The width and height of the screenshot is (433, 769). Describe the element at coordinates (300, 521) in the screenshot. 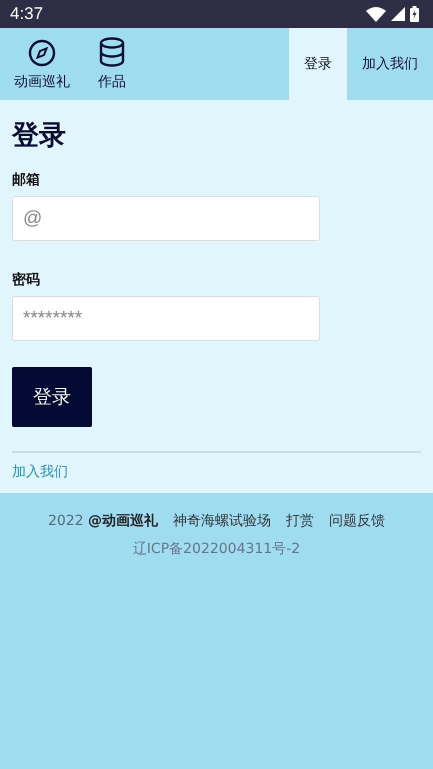

I see `footer-link: 打赏` at that location.